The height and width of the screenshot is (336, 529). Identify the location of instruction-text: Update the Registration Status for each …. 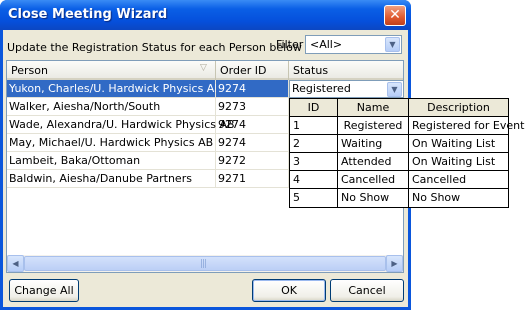
(154, 47).